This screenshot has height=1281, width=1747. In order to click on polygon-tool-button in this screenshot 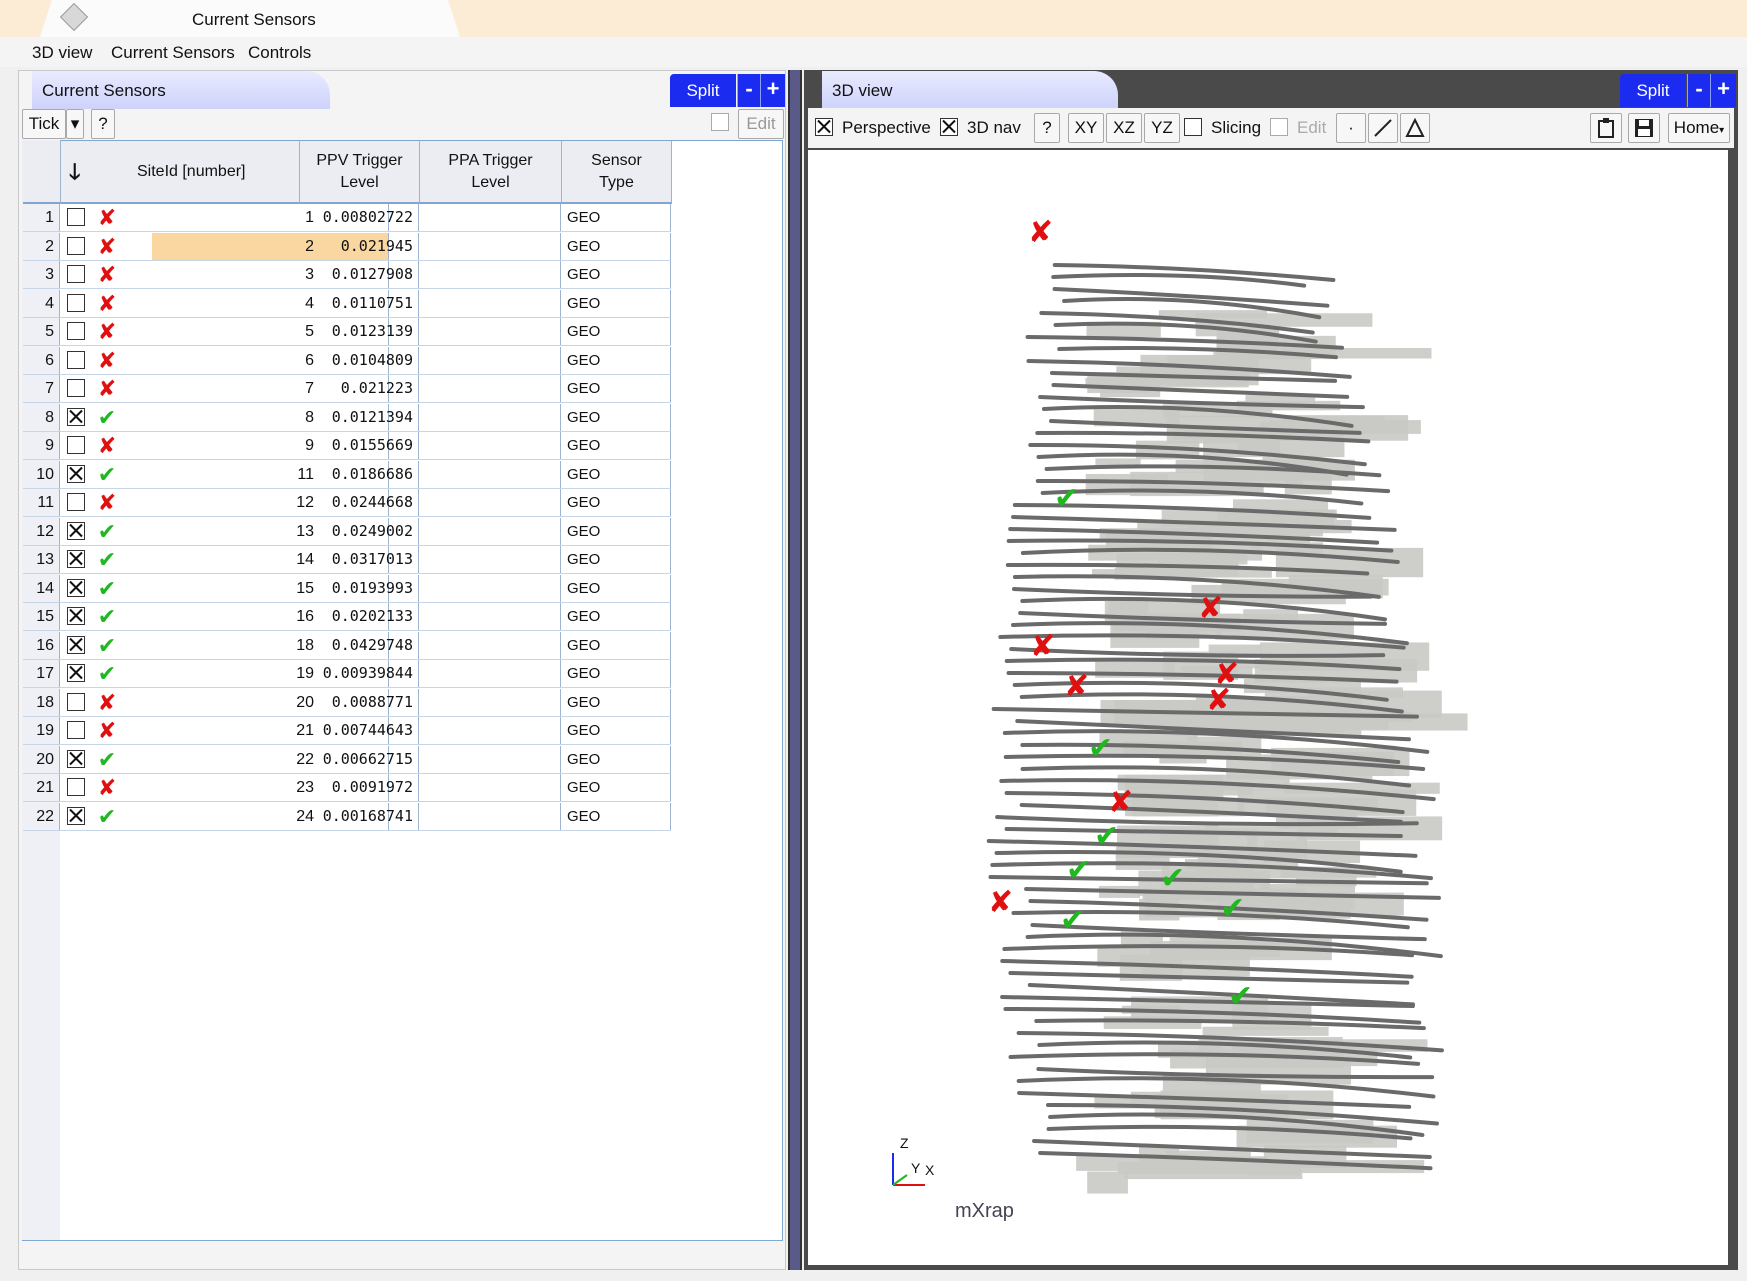, I will do `click(1415, 128)`.